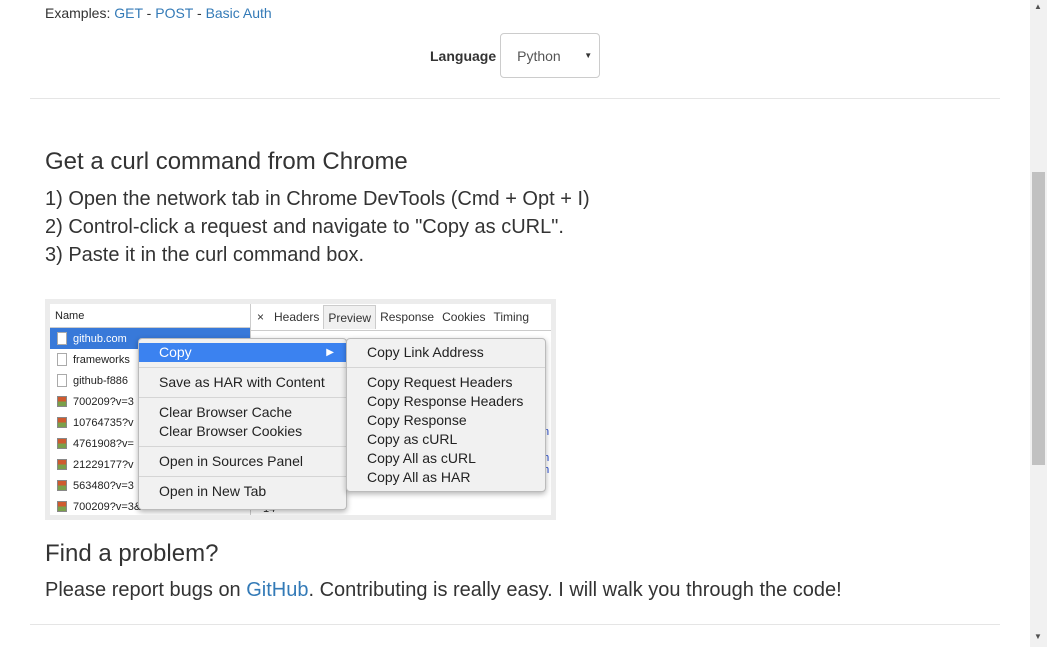 The image size is (1047, 647). What do you see at coordinates (231, 461) in the screenshot?
I see `menu-item-open-sources: Open in Sources Panel` at bounding box center [231, 461].